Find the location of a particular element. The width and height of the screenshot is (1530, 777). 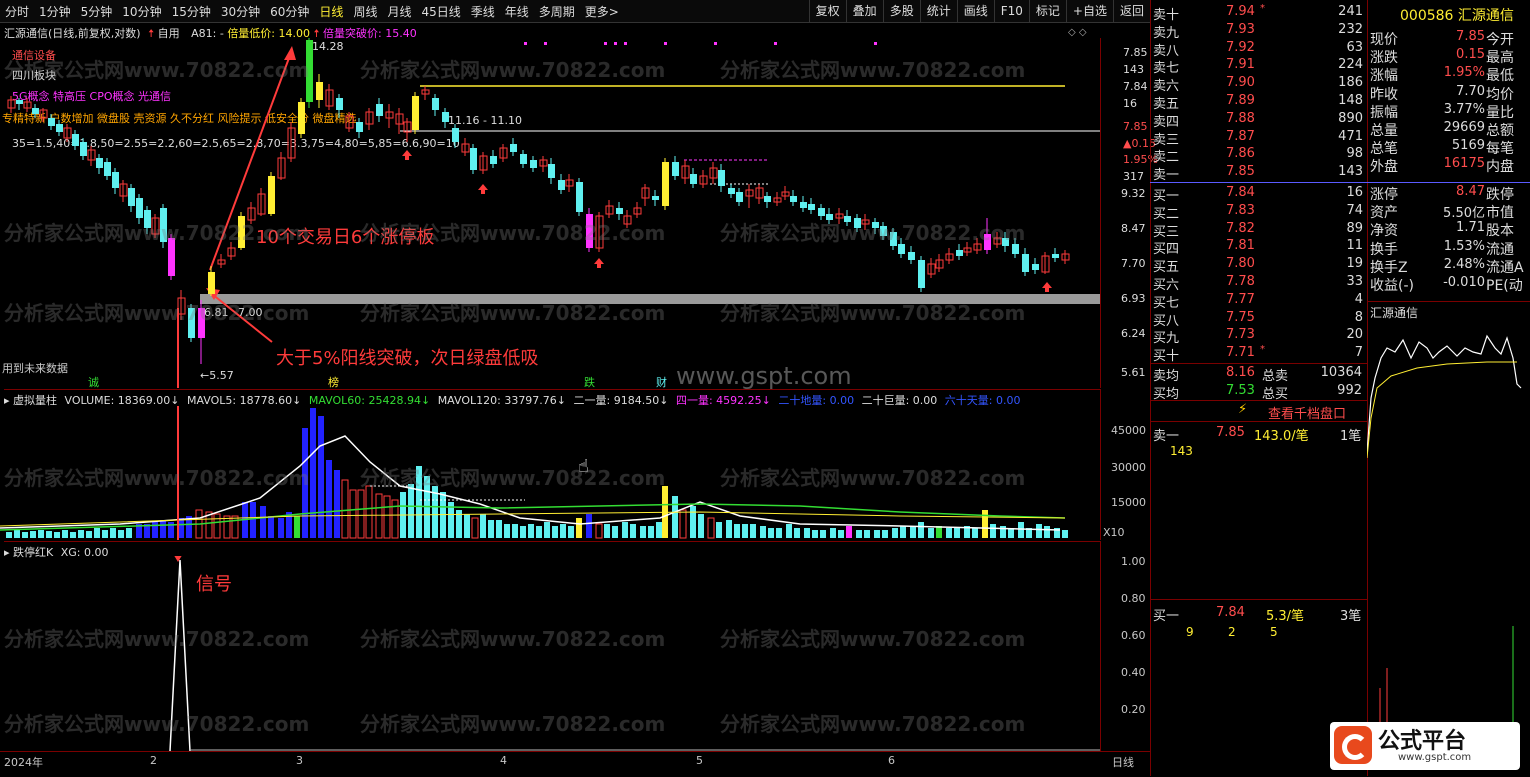

period-tab: 45日线 is located at coordinates (440, 11).